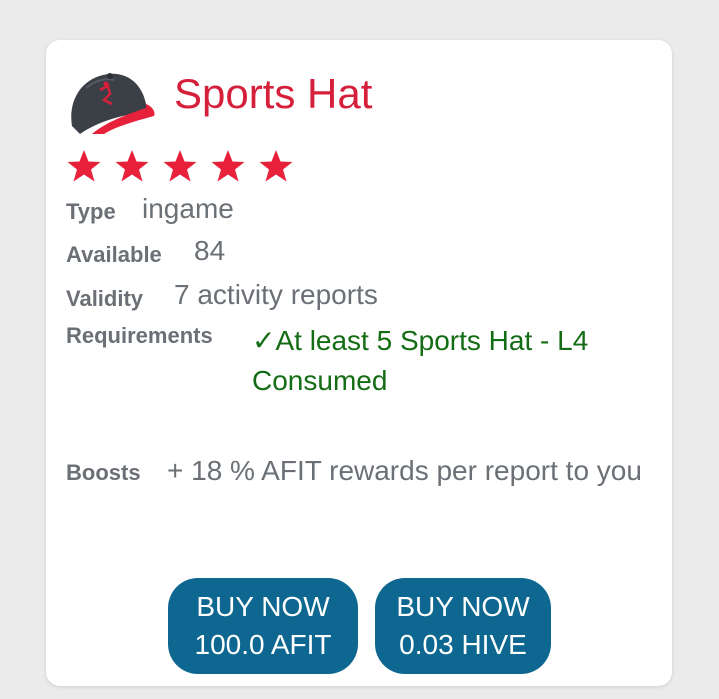 The image size is (719, 699). Describe the element at coordinates (139, 335) in the screenshot. I see `requirements-label: Requirements` at that location.